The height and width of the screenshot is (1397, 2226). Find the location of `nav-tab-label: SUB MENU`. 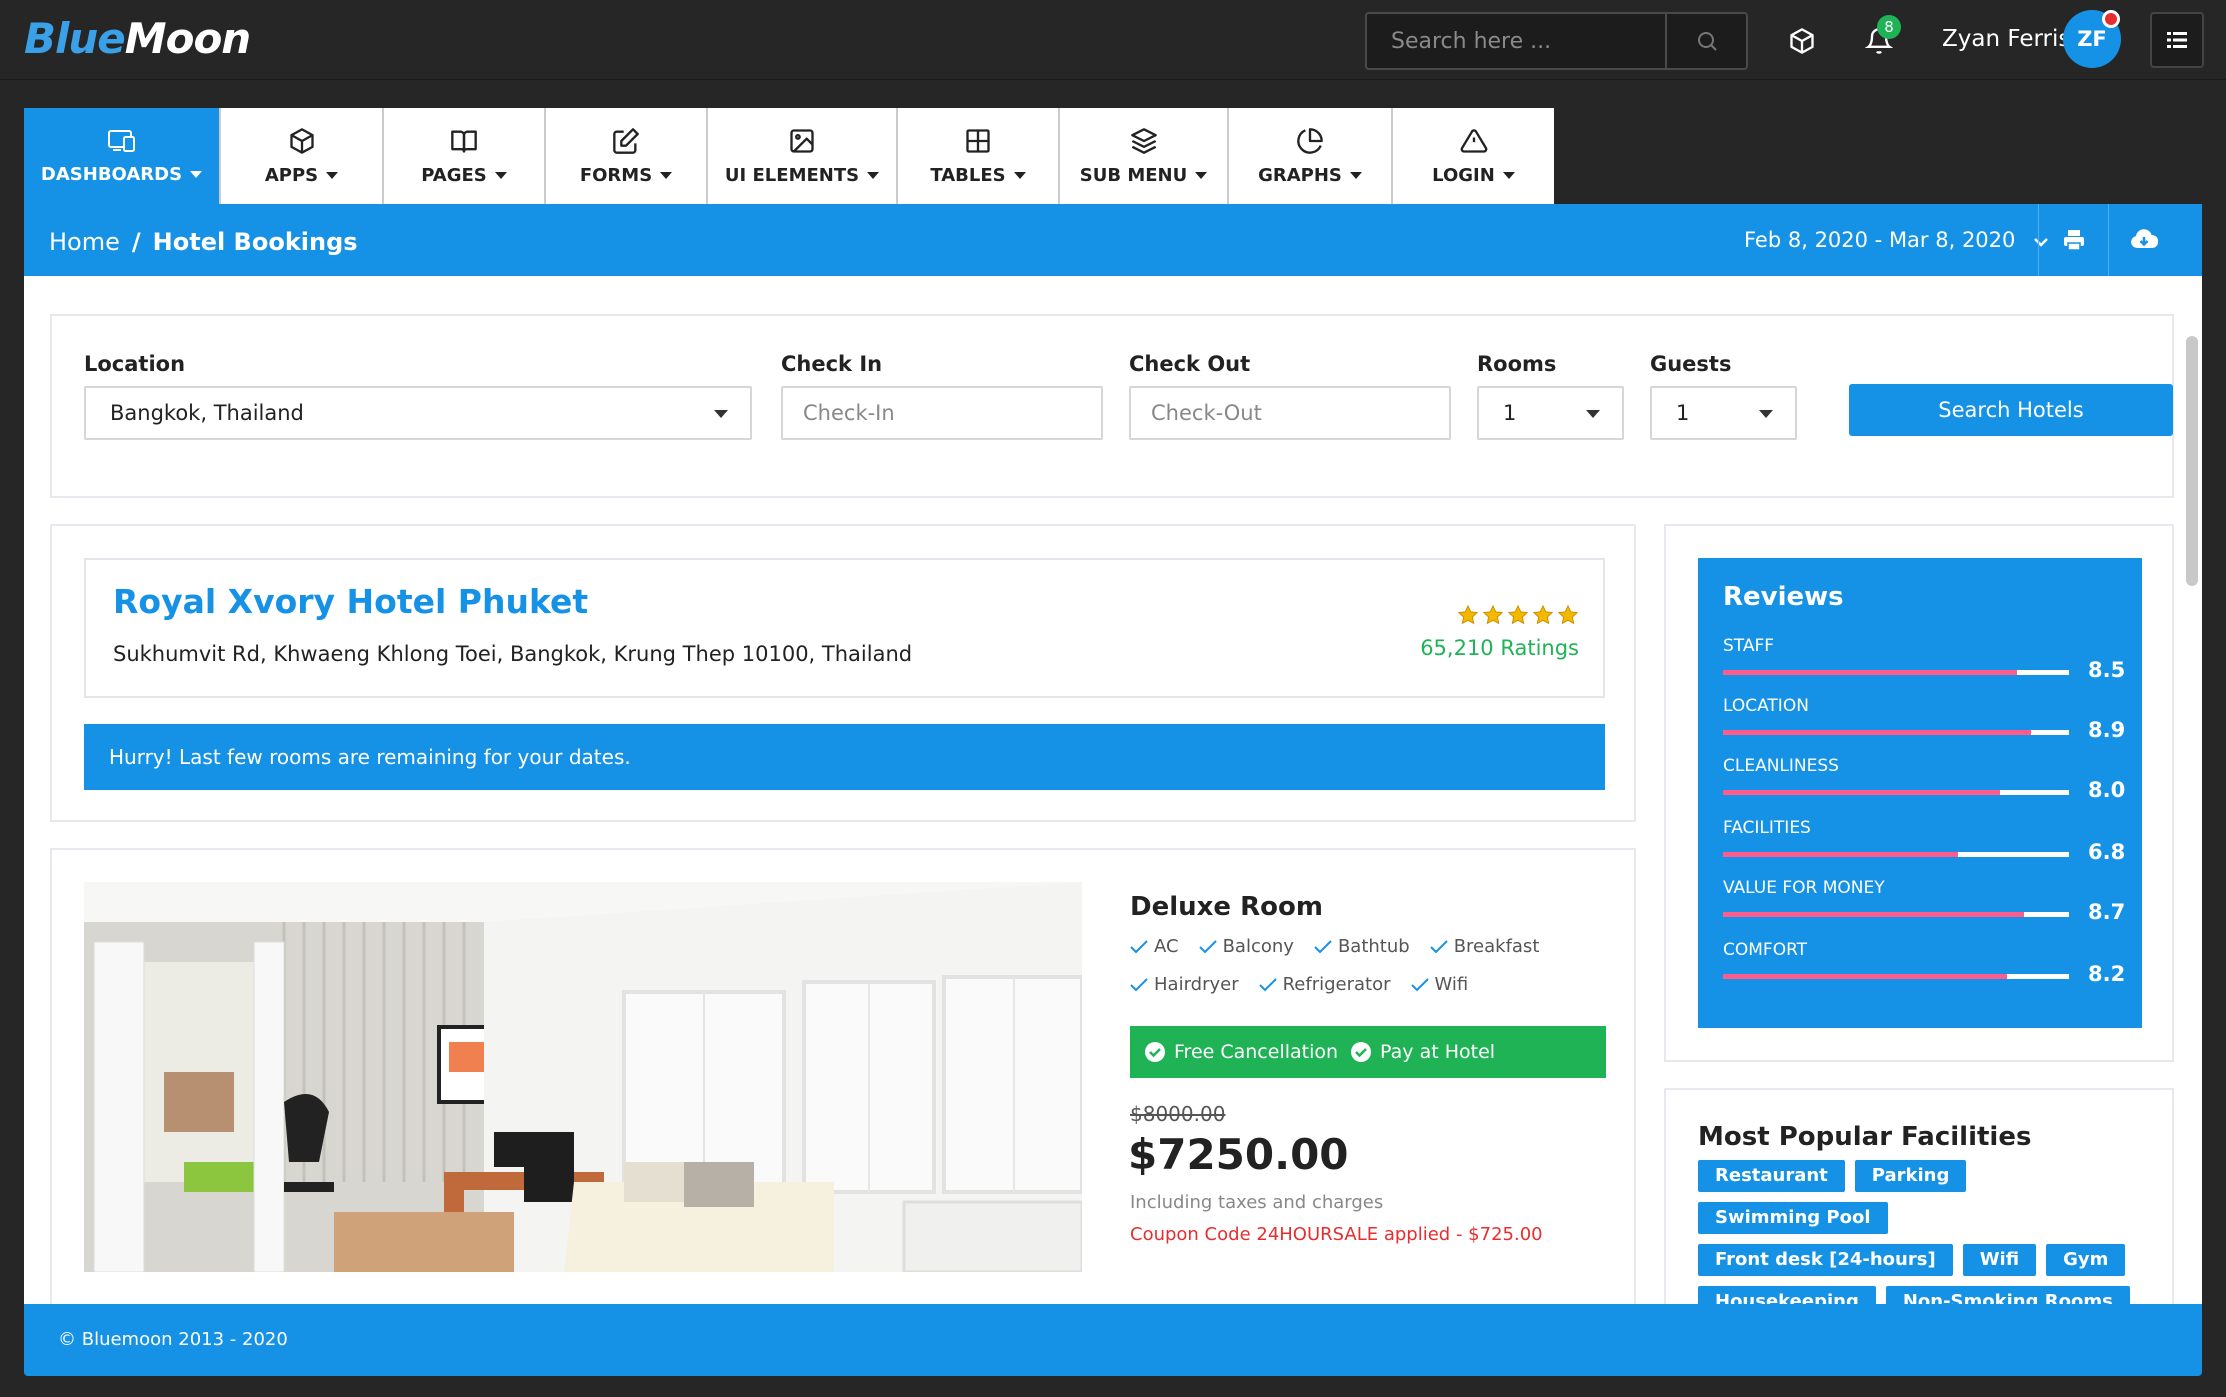

nav-tab-label: SUB MENU is located at coordinates (1133, 175).